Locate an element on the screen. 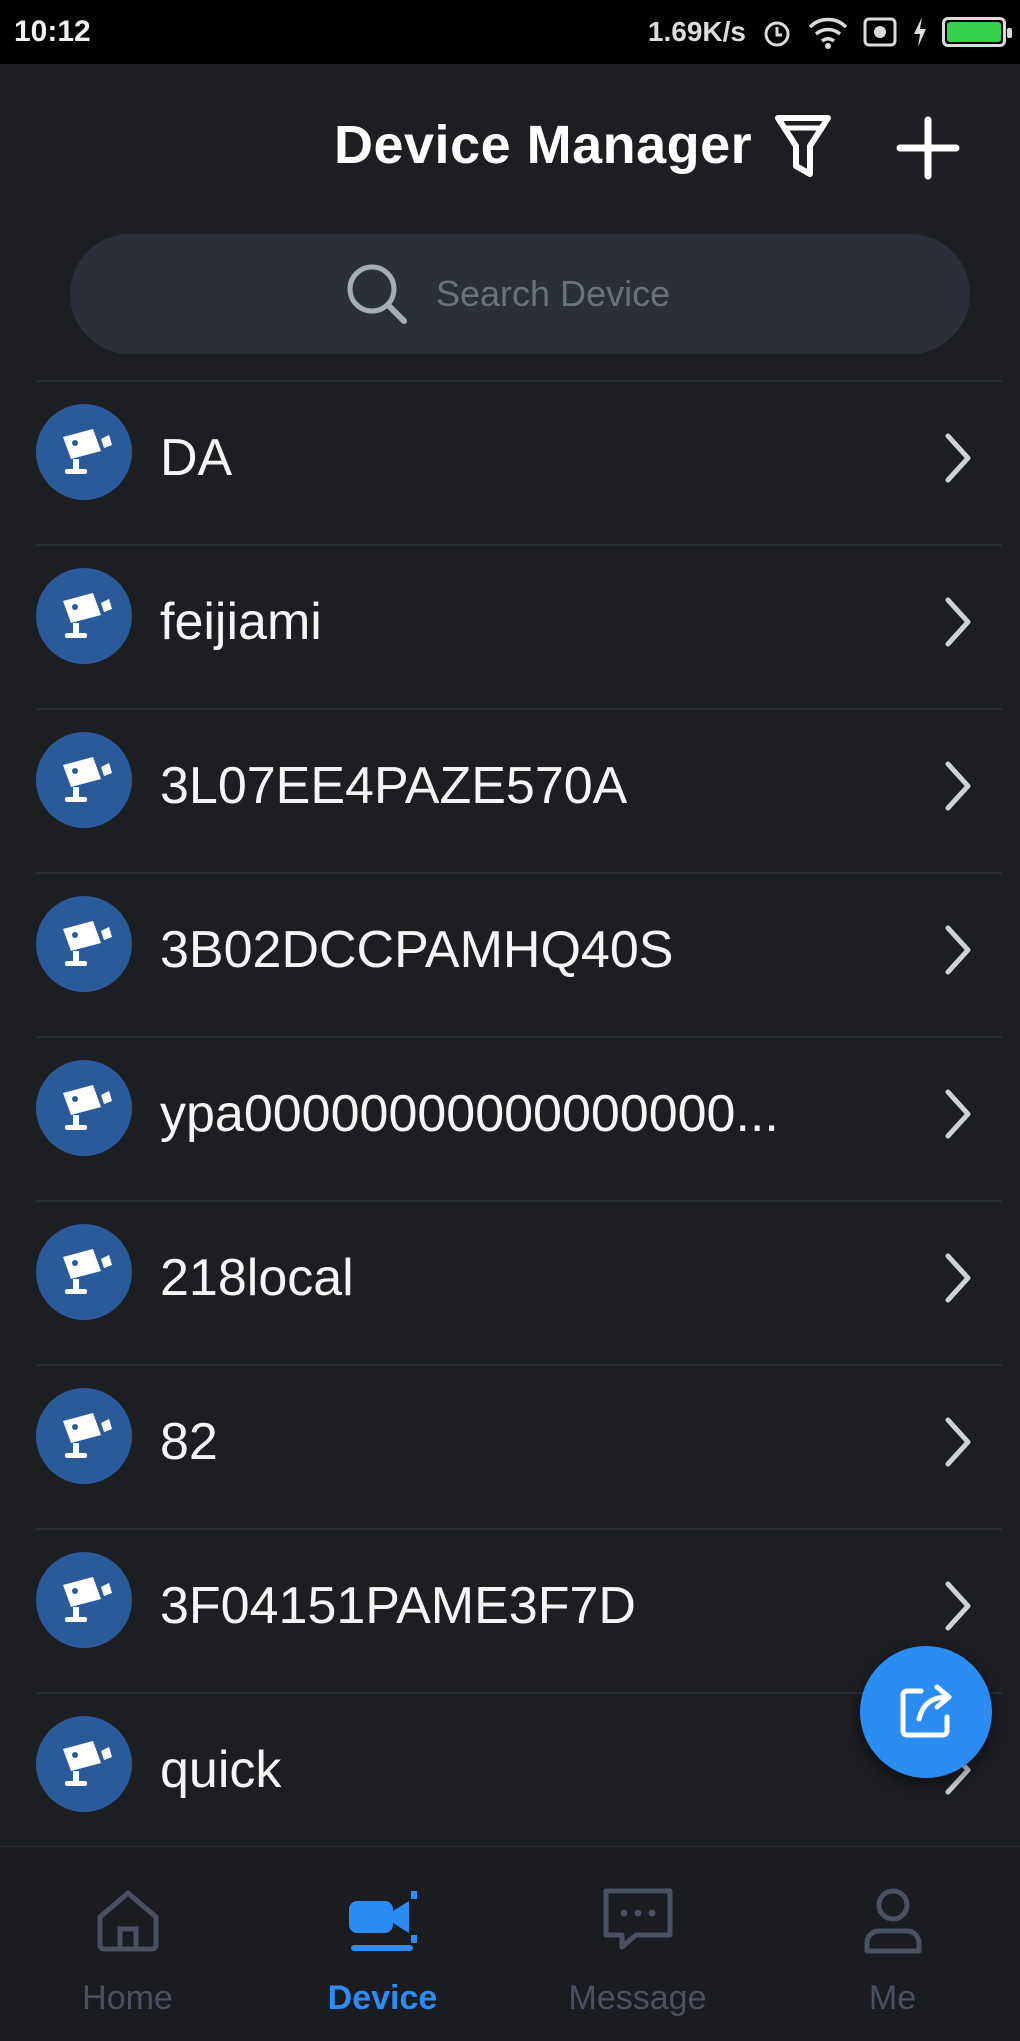  device-name: feijiami is located at coordinates (241, 622).